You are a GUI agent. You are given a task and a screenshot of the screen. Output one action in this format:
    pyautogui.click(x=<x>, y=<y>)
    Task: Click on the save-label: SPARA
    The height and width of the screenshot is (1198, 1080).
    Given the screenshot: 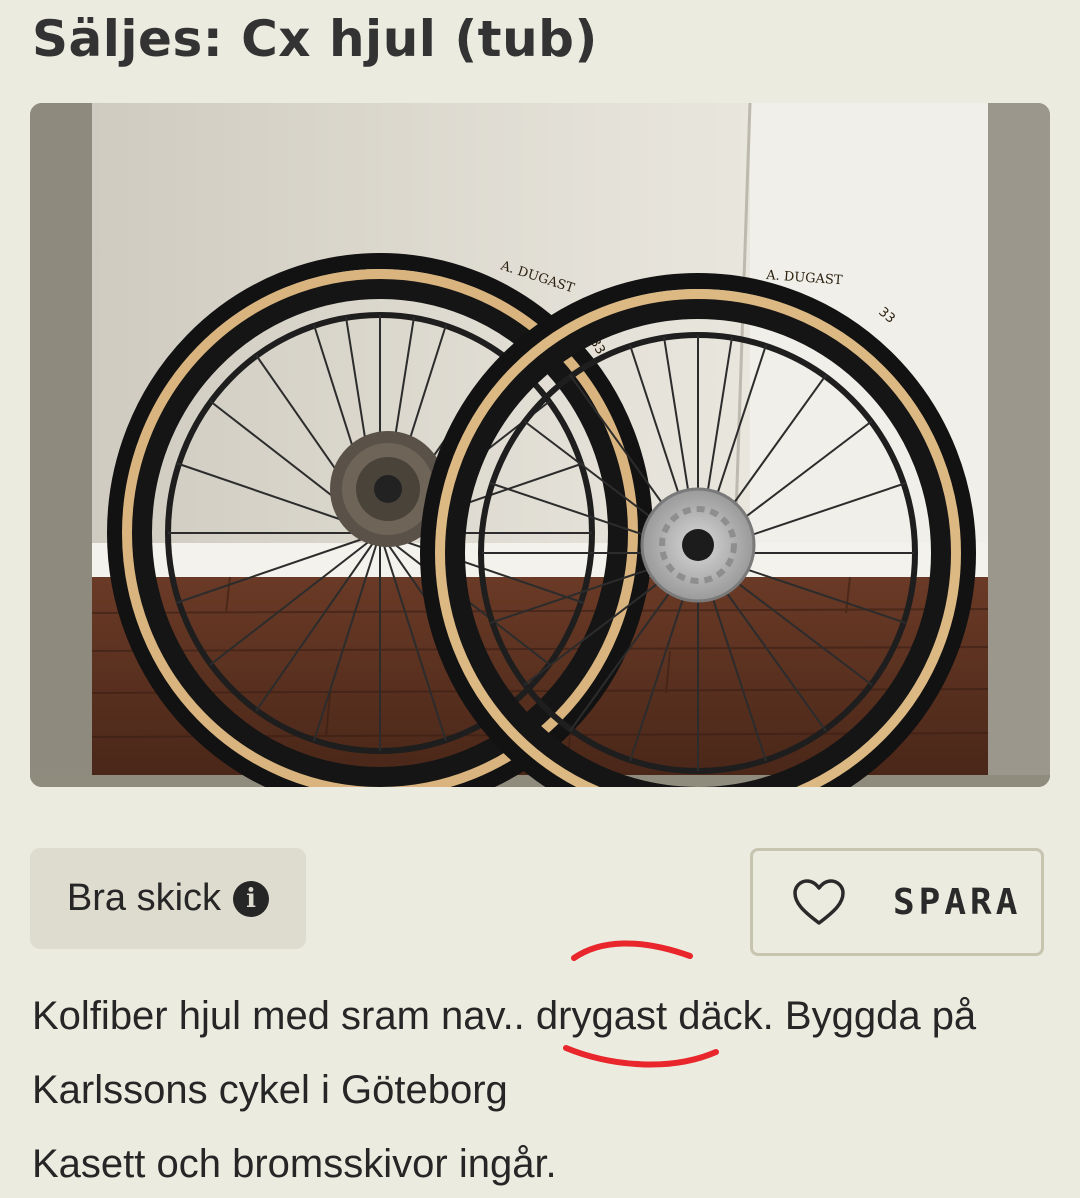 What is the action you would take?
    pyautogui.click(x=957, y=902)
    